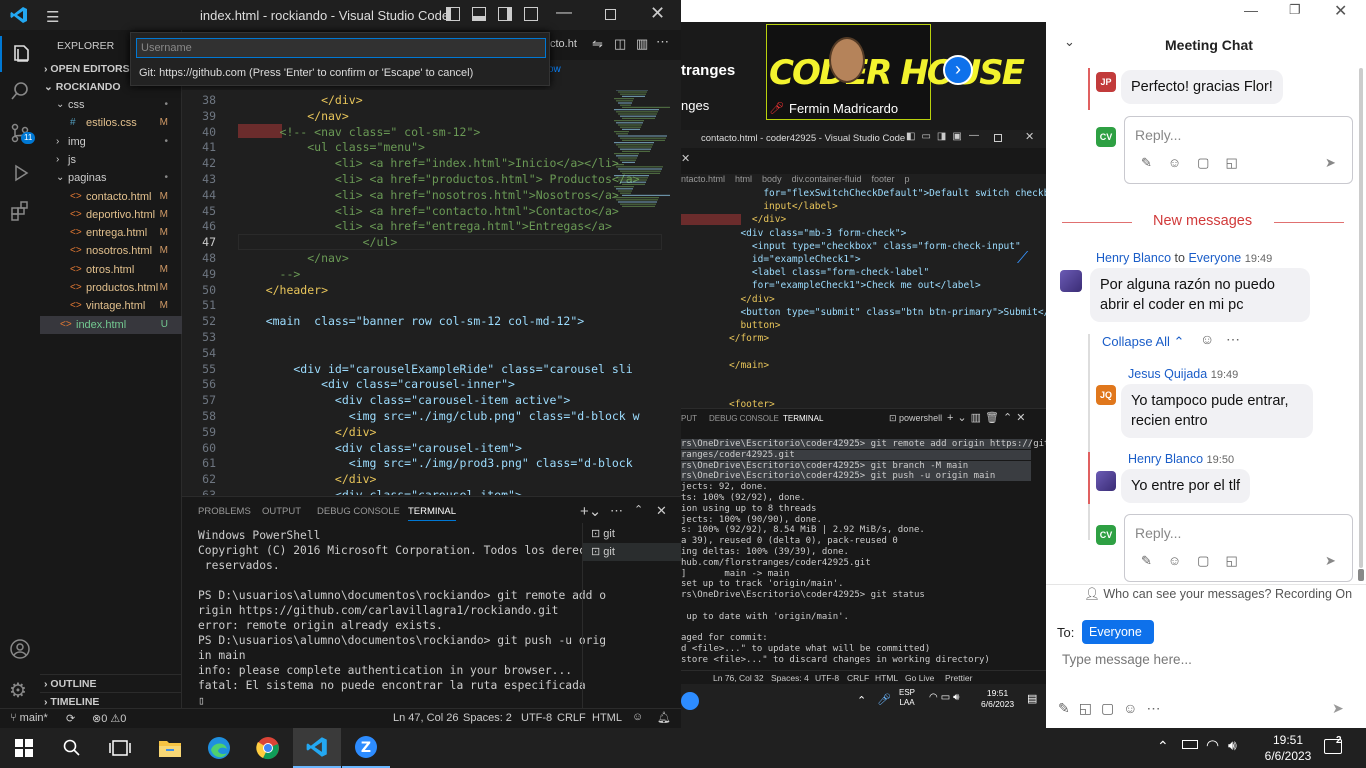 The width and height of the screenshot is (1366, 768). Describe the element at coordinates (111, 251) in the screenshot. I see `file-item: <> nosotros.html M` at that location.